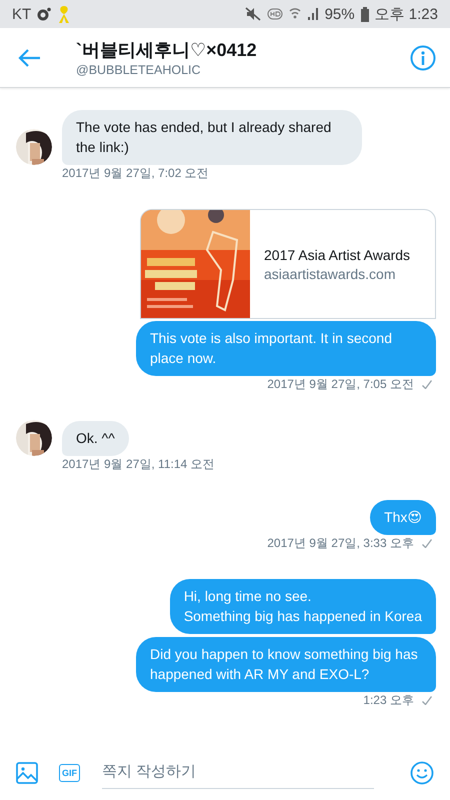 Image resolution: width=450 pixels, height=800 pixels. What do you see at coordinates (294, 14) in the screenshot?
I see `wifi-icon` at bounding box center [294, 14].